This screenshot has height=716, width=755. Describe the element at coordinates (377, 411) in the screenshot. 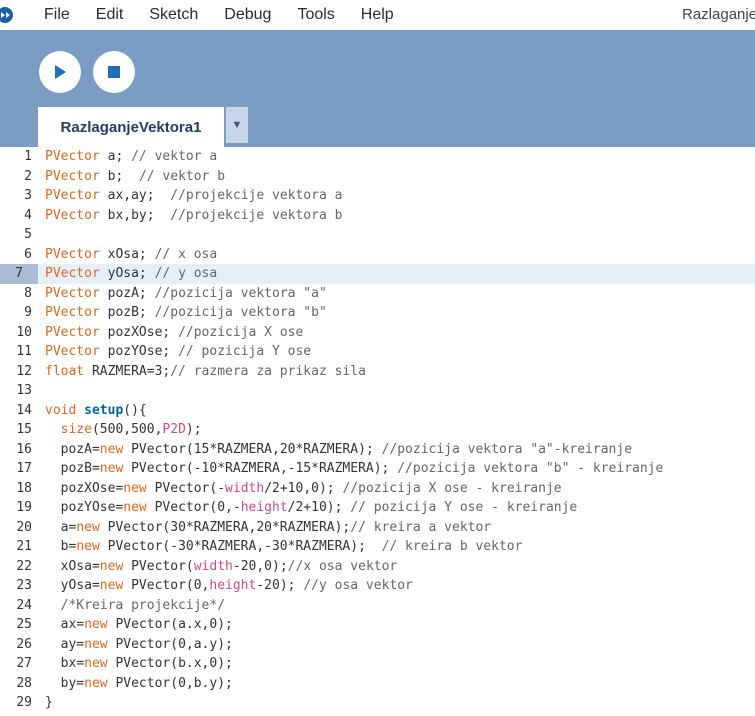

I see `code-line: 14 void setup(){` at that location.